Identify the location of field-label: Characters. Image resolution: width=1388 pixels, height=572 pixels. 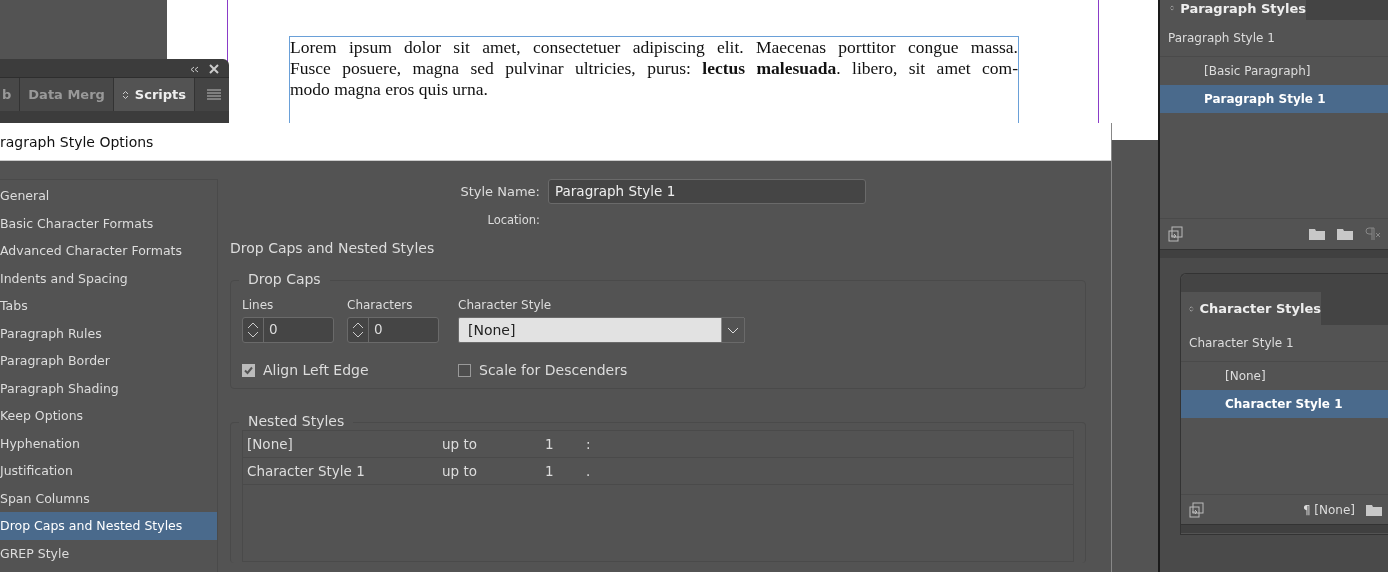
(380, 305).